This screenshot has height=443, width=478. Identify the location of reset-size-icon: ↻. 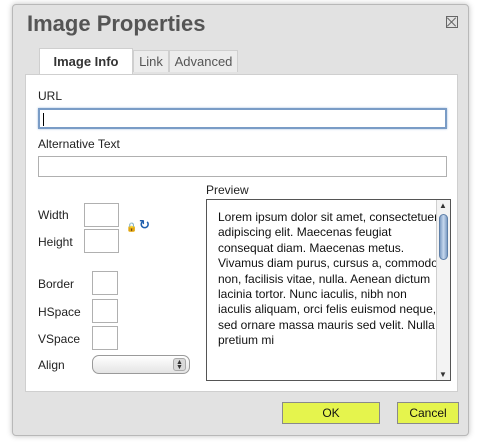
(144, 225).